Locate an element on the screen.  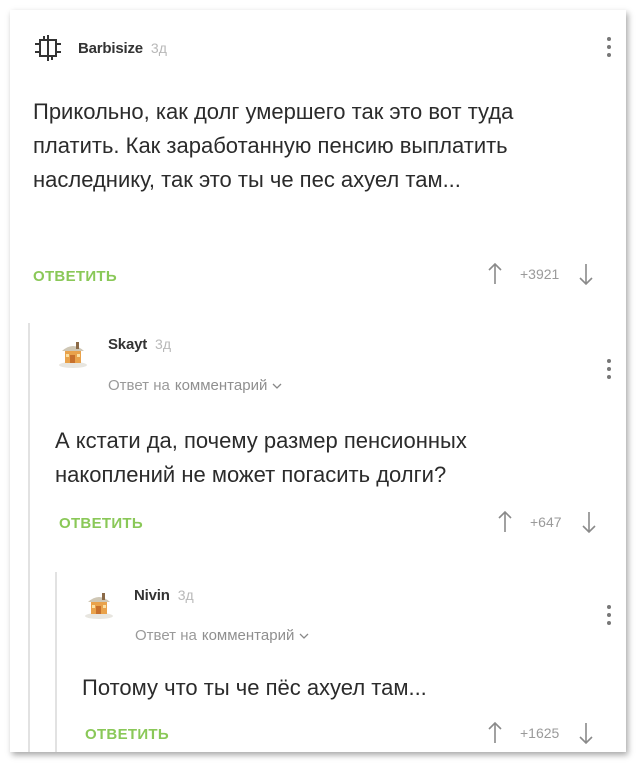
rammstein-logo-icon is located at coordinates (48, 48).